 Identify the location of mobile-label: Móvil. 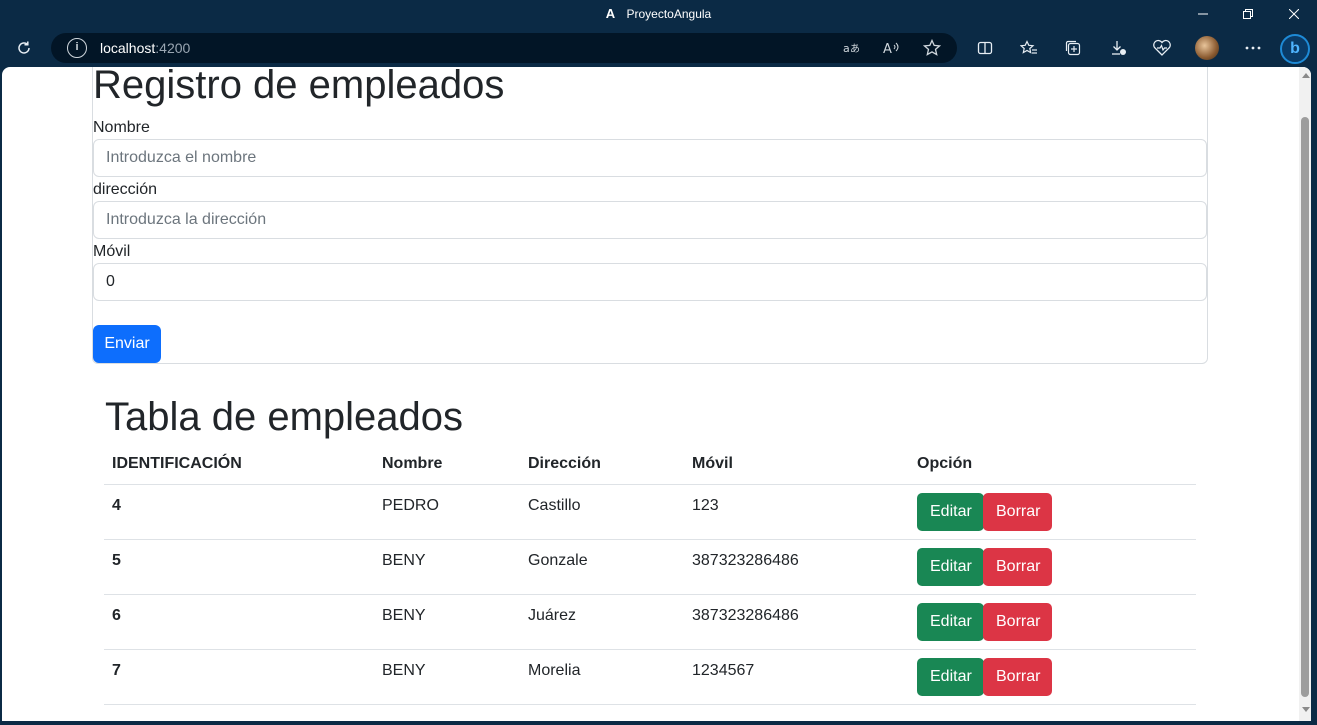
(112, 251).